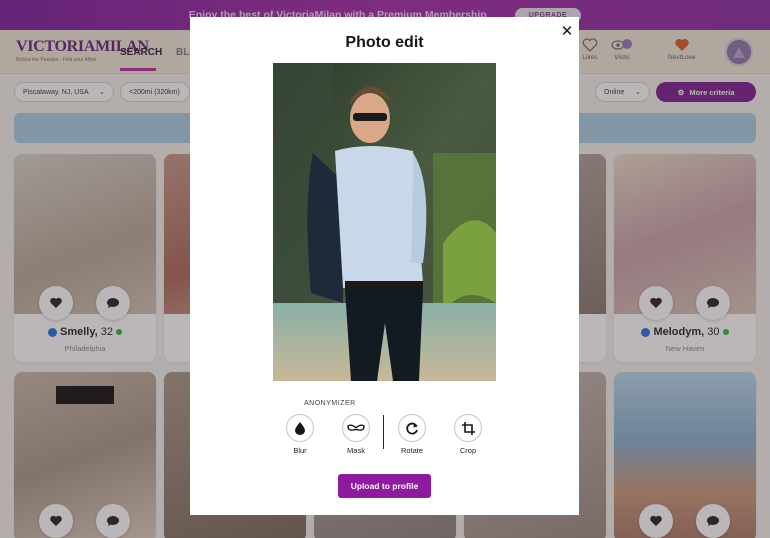 The height and width of the screenshot is (538, 770). What do you see at coordinates (468, 450) in the screenshot?
I see `crop-label: Crop` at bounding box center [468, 450].